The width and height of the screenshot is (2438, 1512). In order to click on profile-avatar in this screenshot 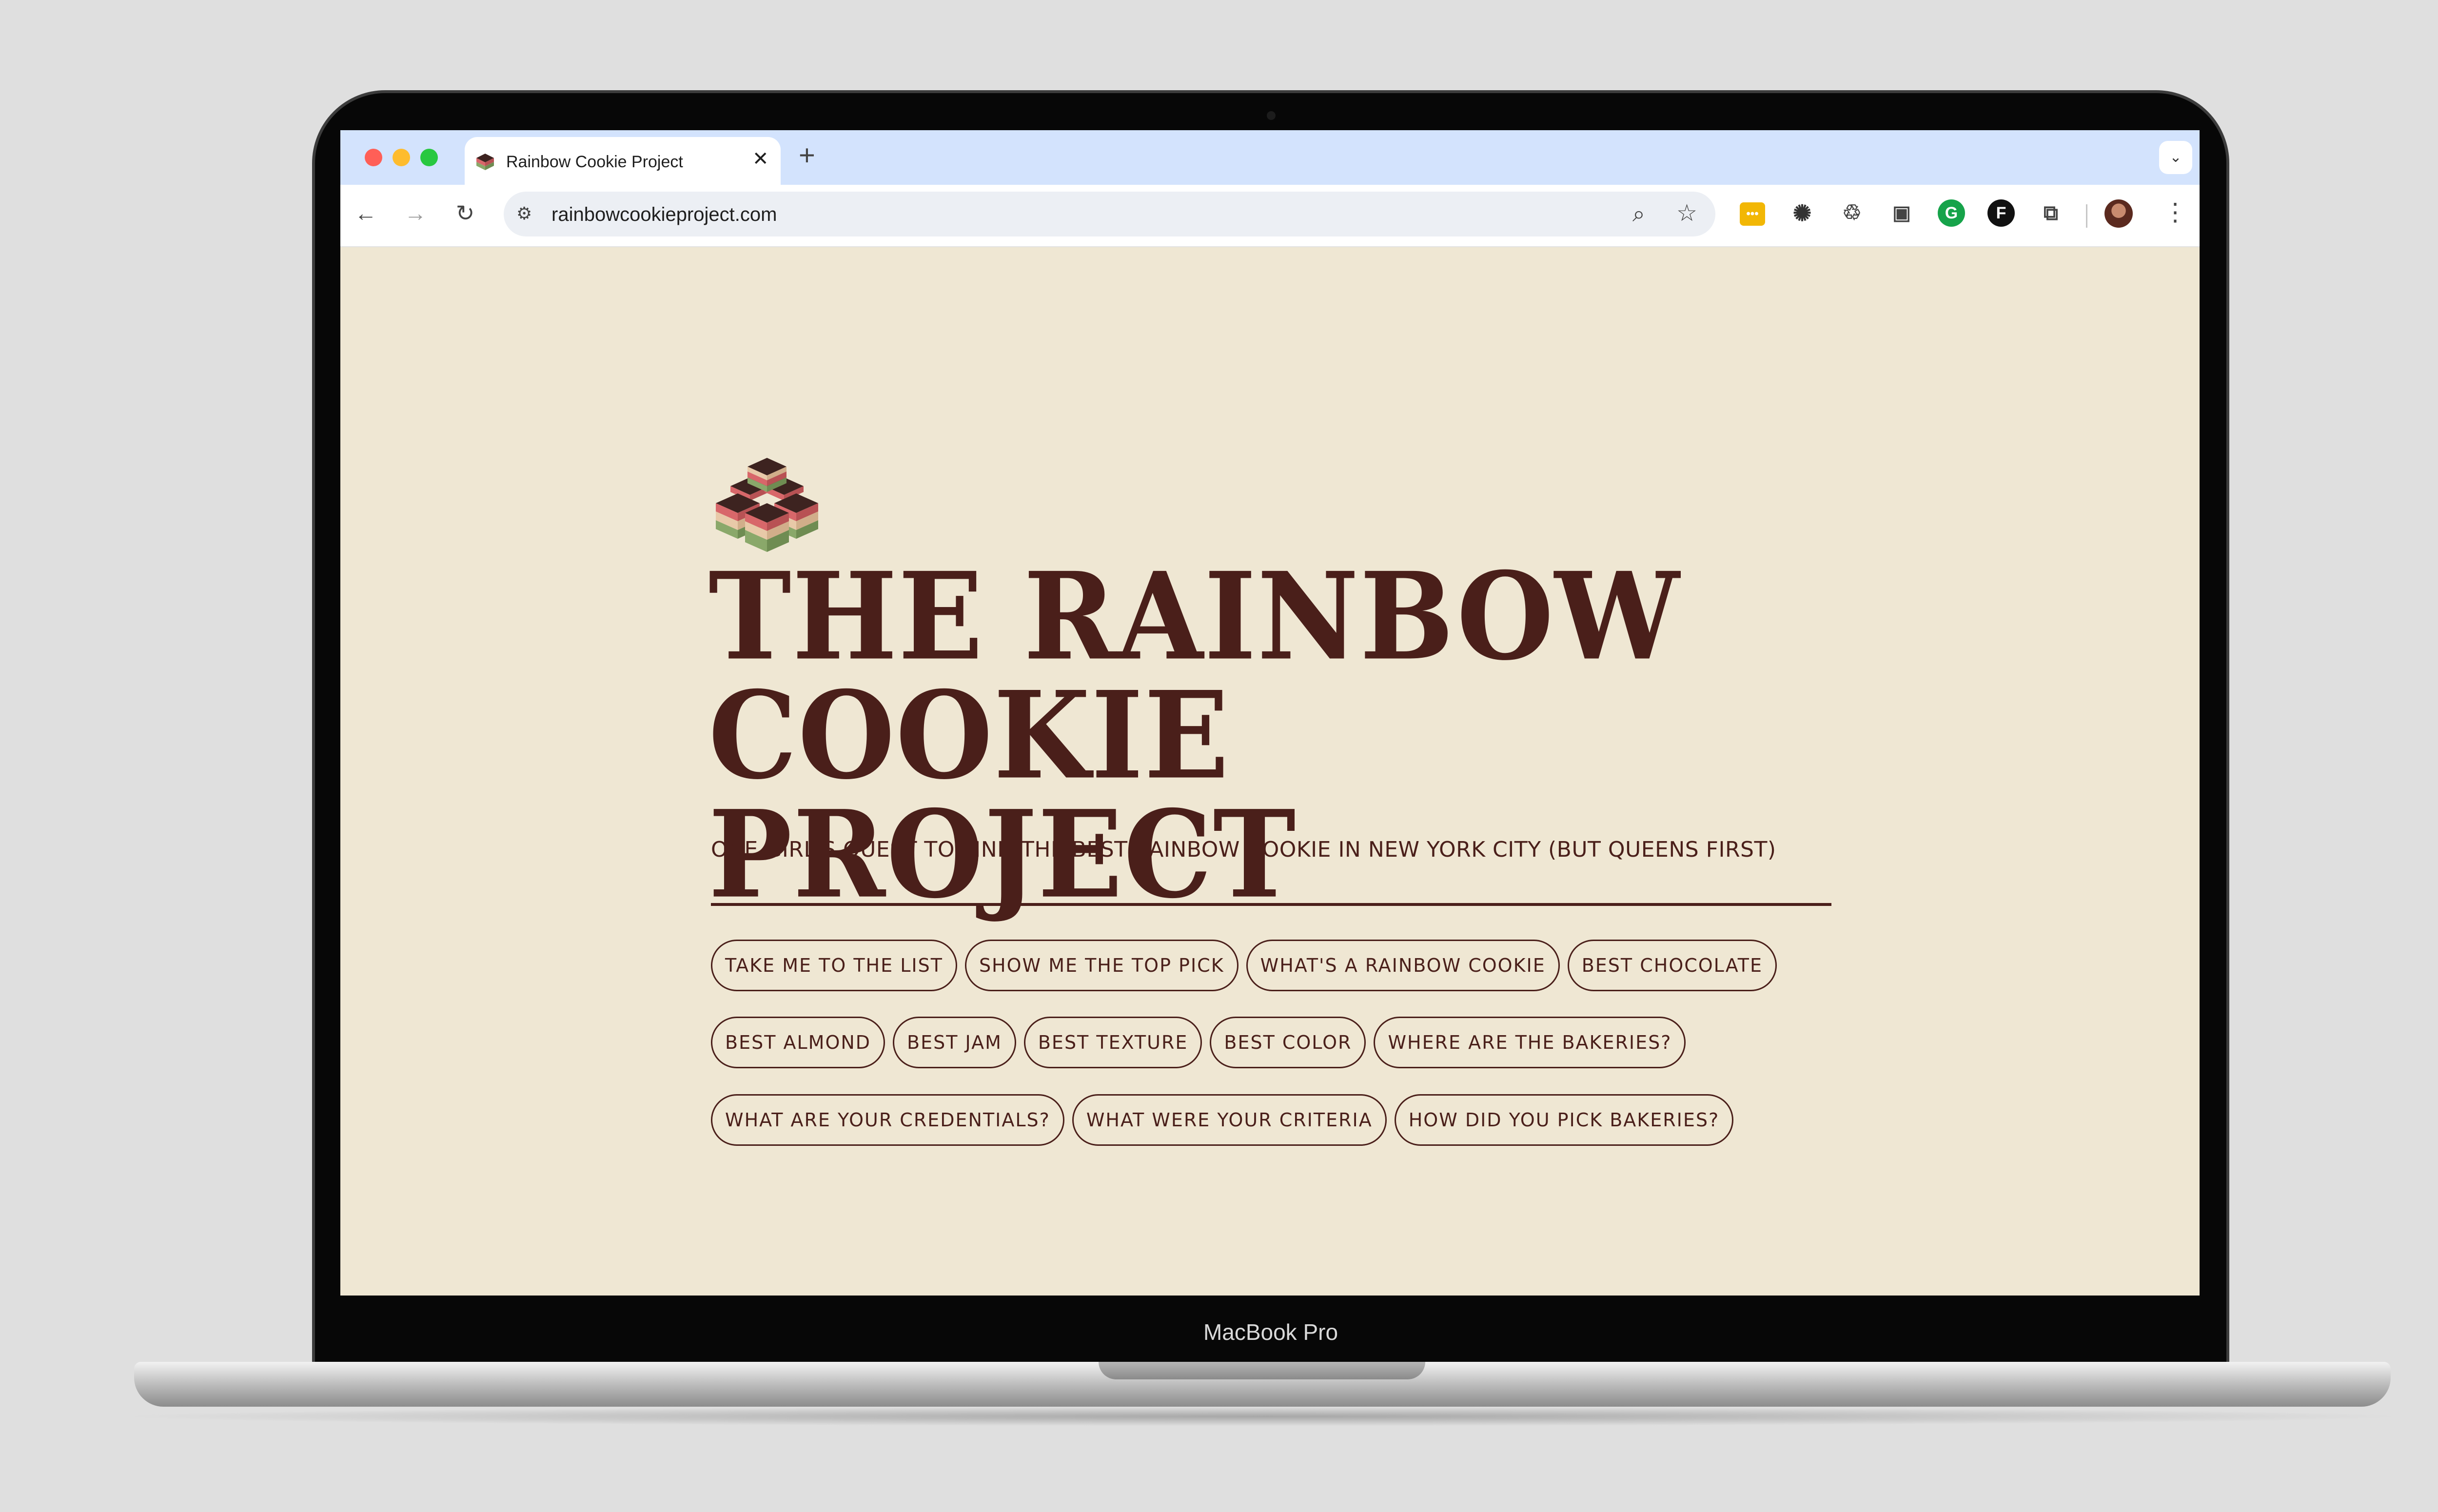, I will do `click(2118, 214)`.